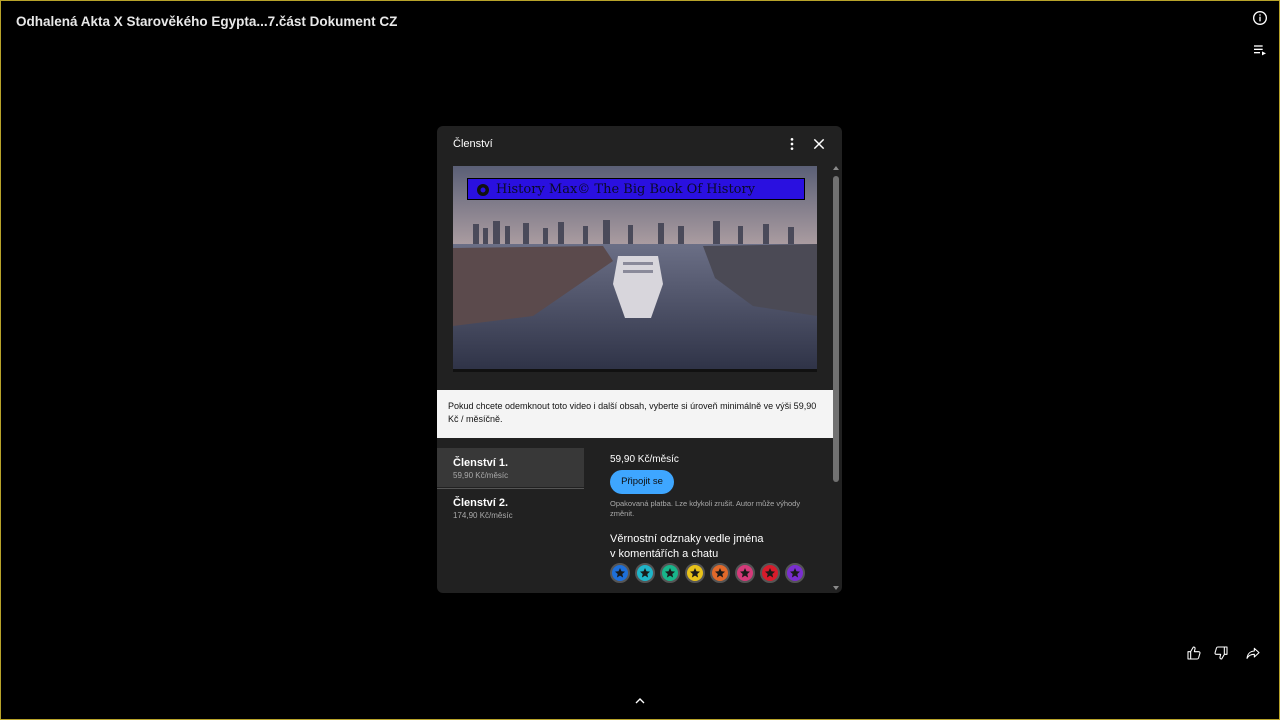 The height and width of the screenshot is (720, 1280). Describe the element at coordinates (481, 503) in the screenshot. I see `tier-name: Členství 2.` at that location.